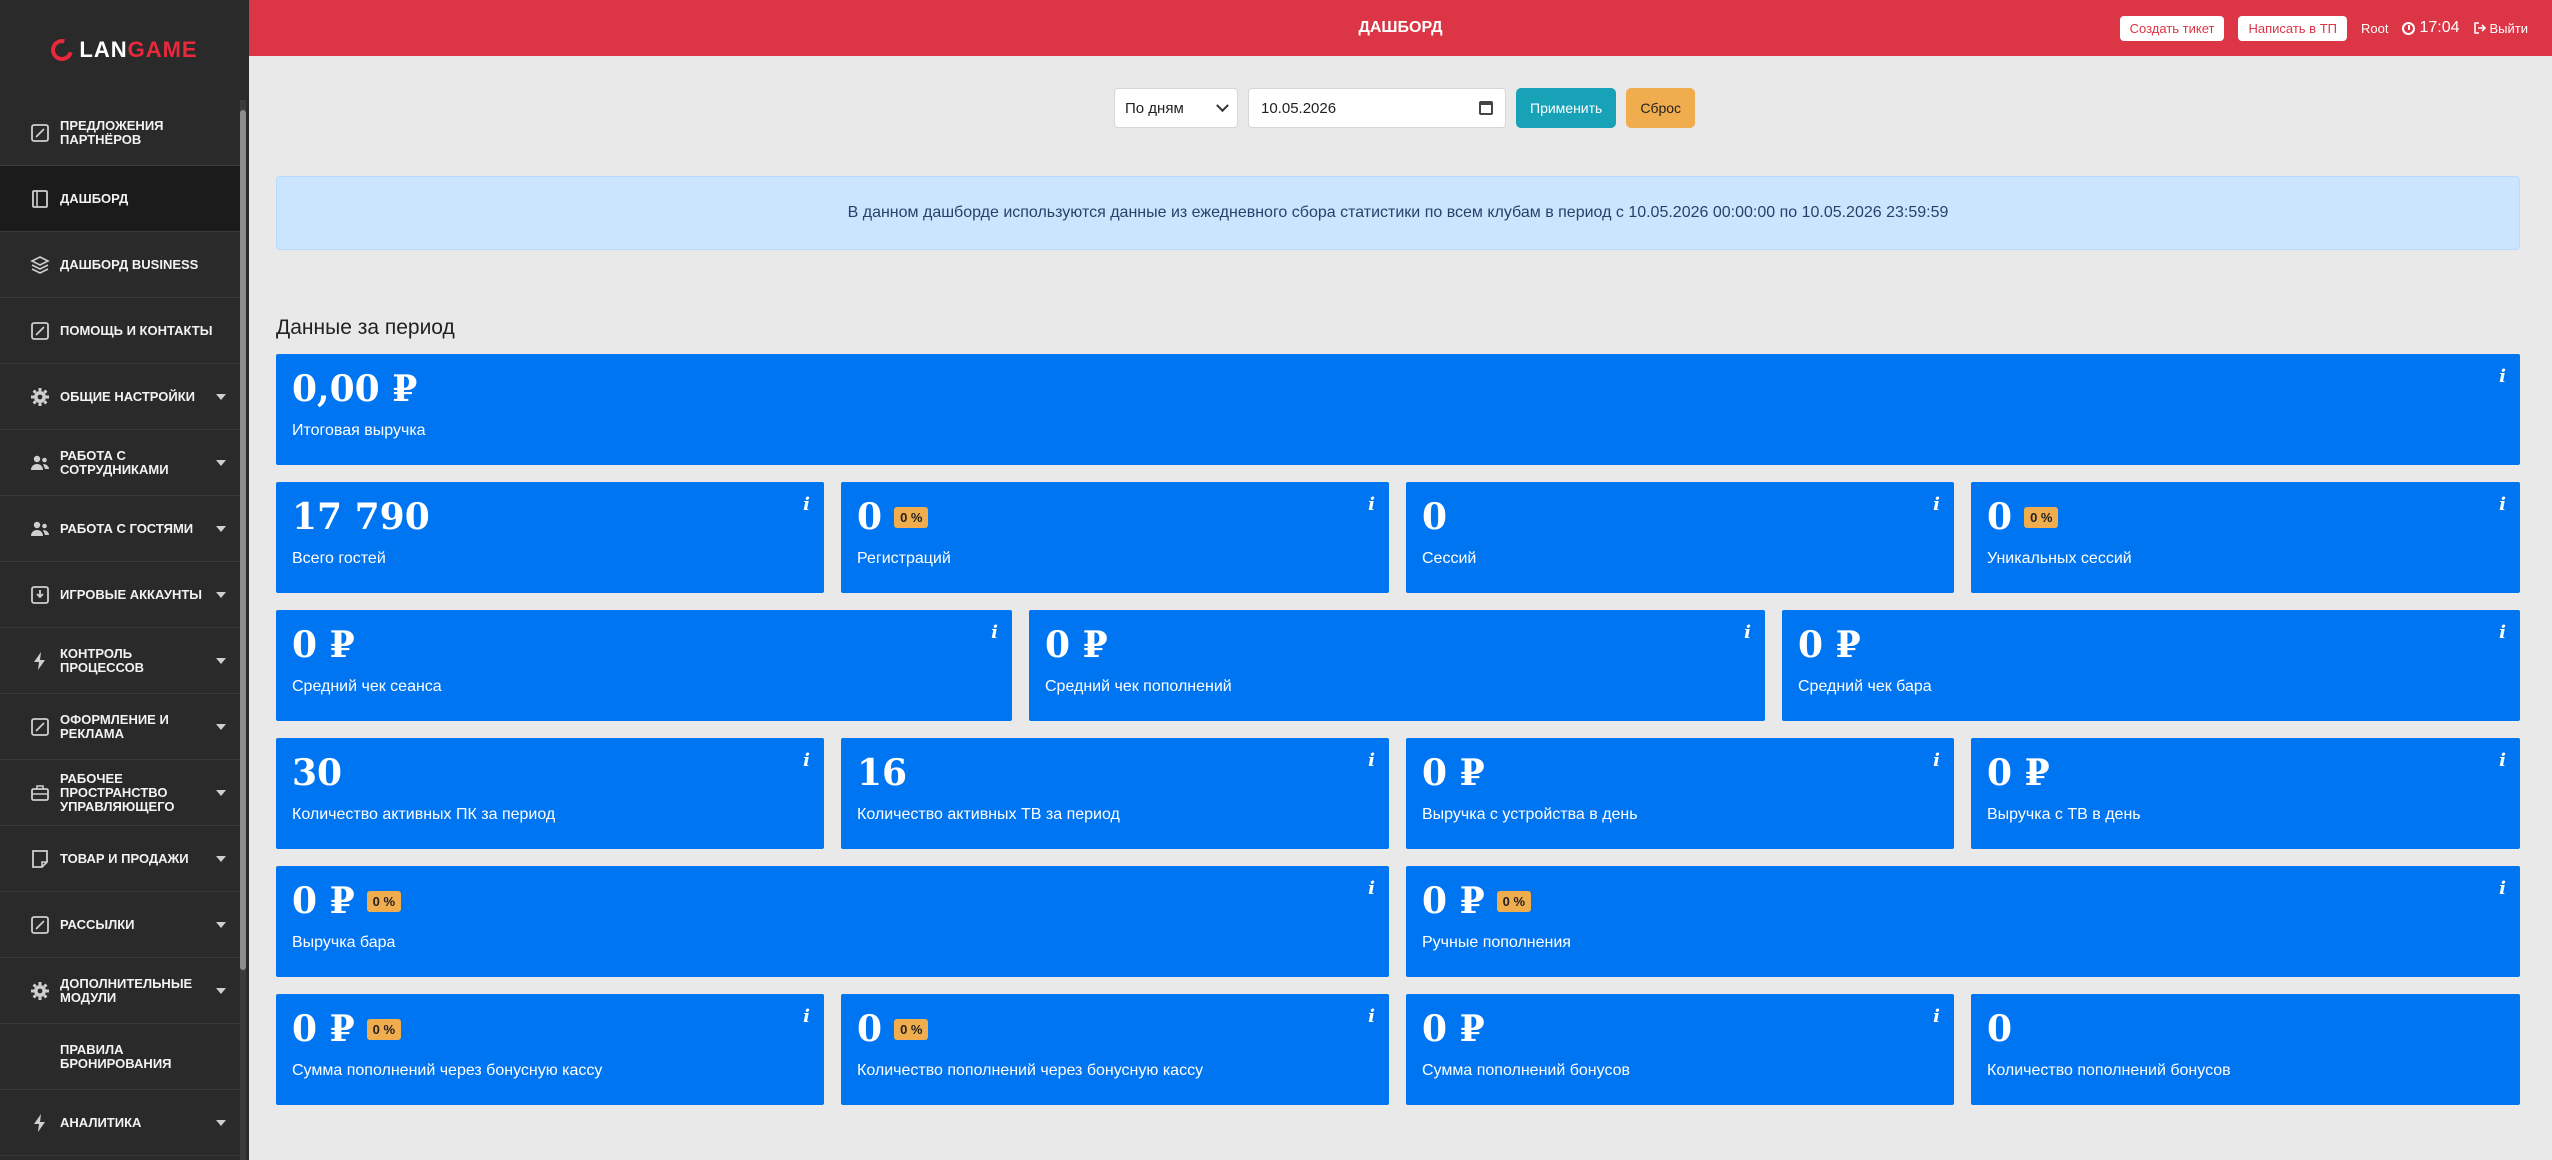  What do you see at coordinates (1486, 108) in the screenshot?
I see `calendar-icon` at bounding box center [1486, 108].